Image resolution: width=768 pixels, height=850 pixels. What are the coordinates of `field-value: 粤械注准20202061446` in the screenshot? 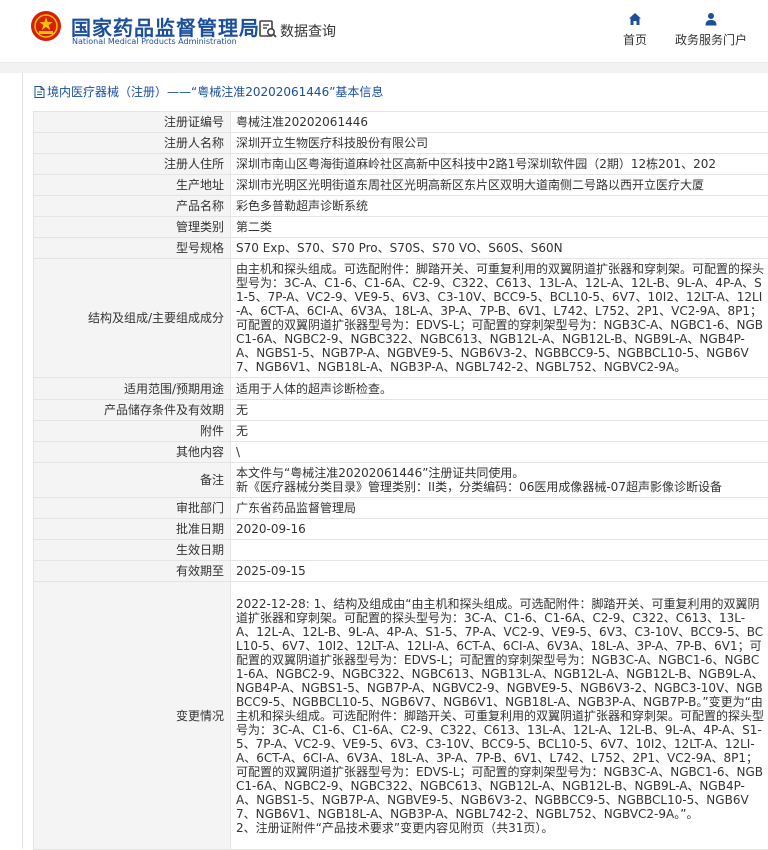 It's located at (499, 122).